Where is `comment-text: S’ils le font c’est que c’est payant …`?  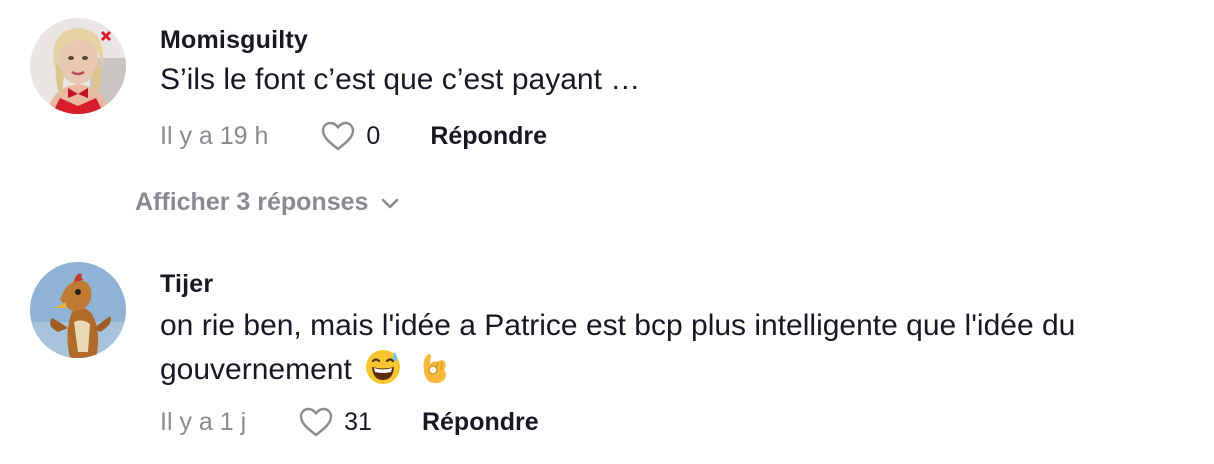 comment-text: S’ils le font c’est que c’est payant … is located at coordinates (400, 79).